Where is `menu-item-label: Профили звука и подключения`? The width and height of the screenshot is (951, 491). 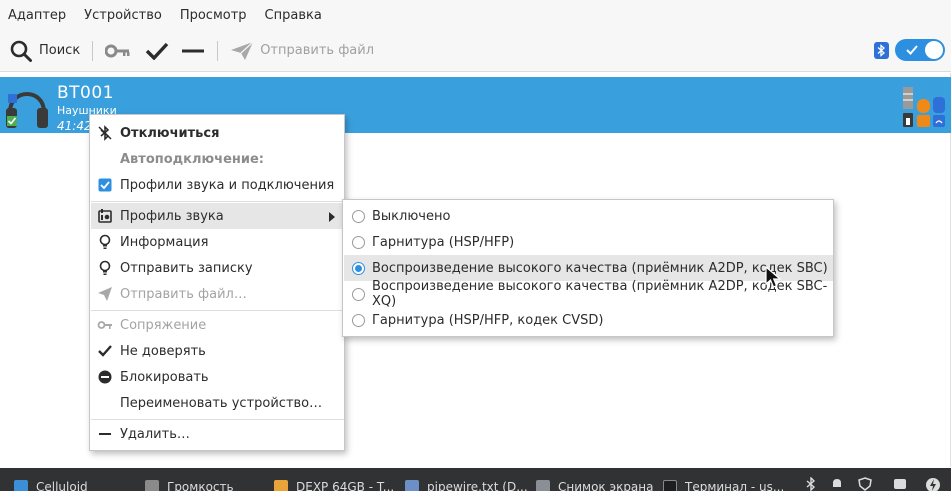
menu-item-label: Профили звука и подключения is located at coordinates (227, 185).